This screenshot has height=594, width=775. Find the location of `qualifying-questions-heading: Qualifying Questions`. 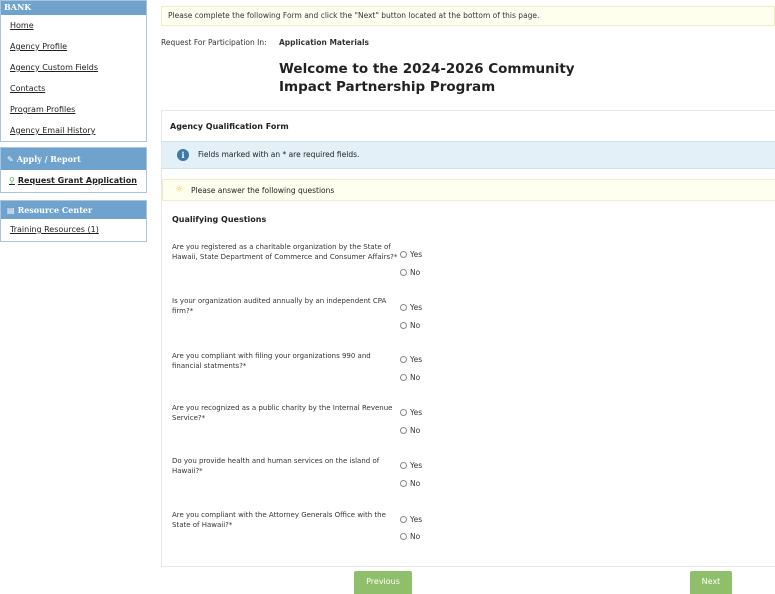

qualifying-questions-heading: Qualifying Questions is located at coordinates (219, 219).